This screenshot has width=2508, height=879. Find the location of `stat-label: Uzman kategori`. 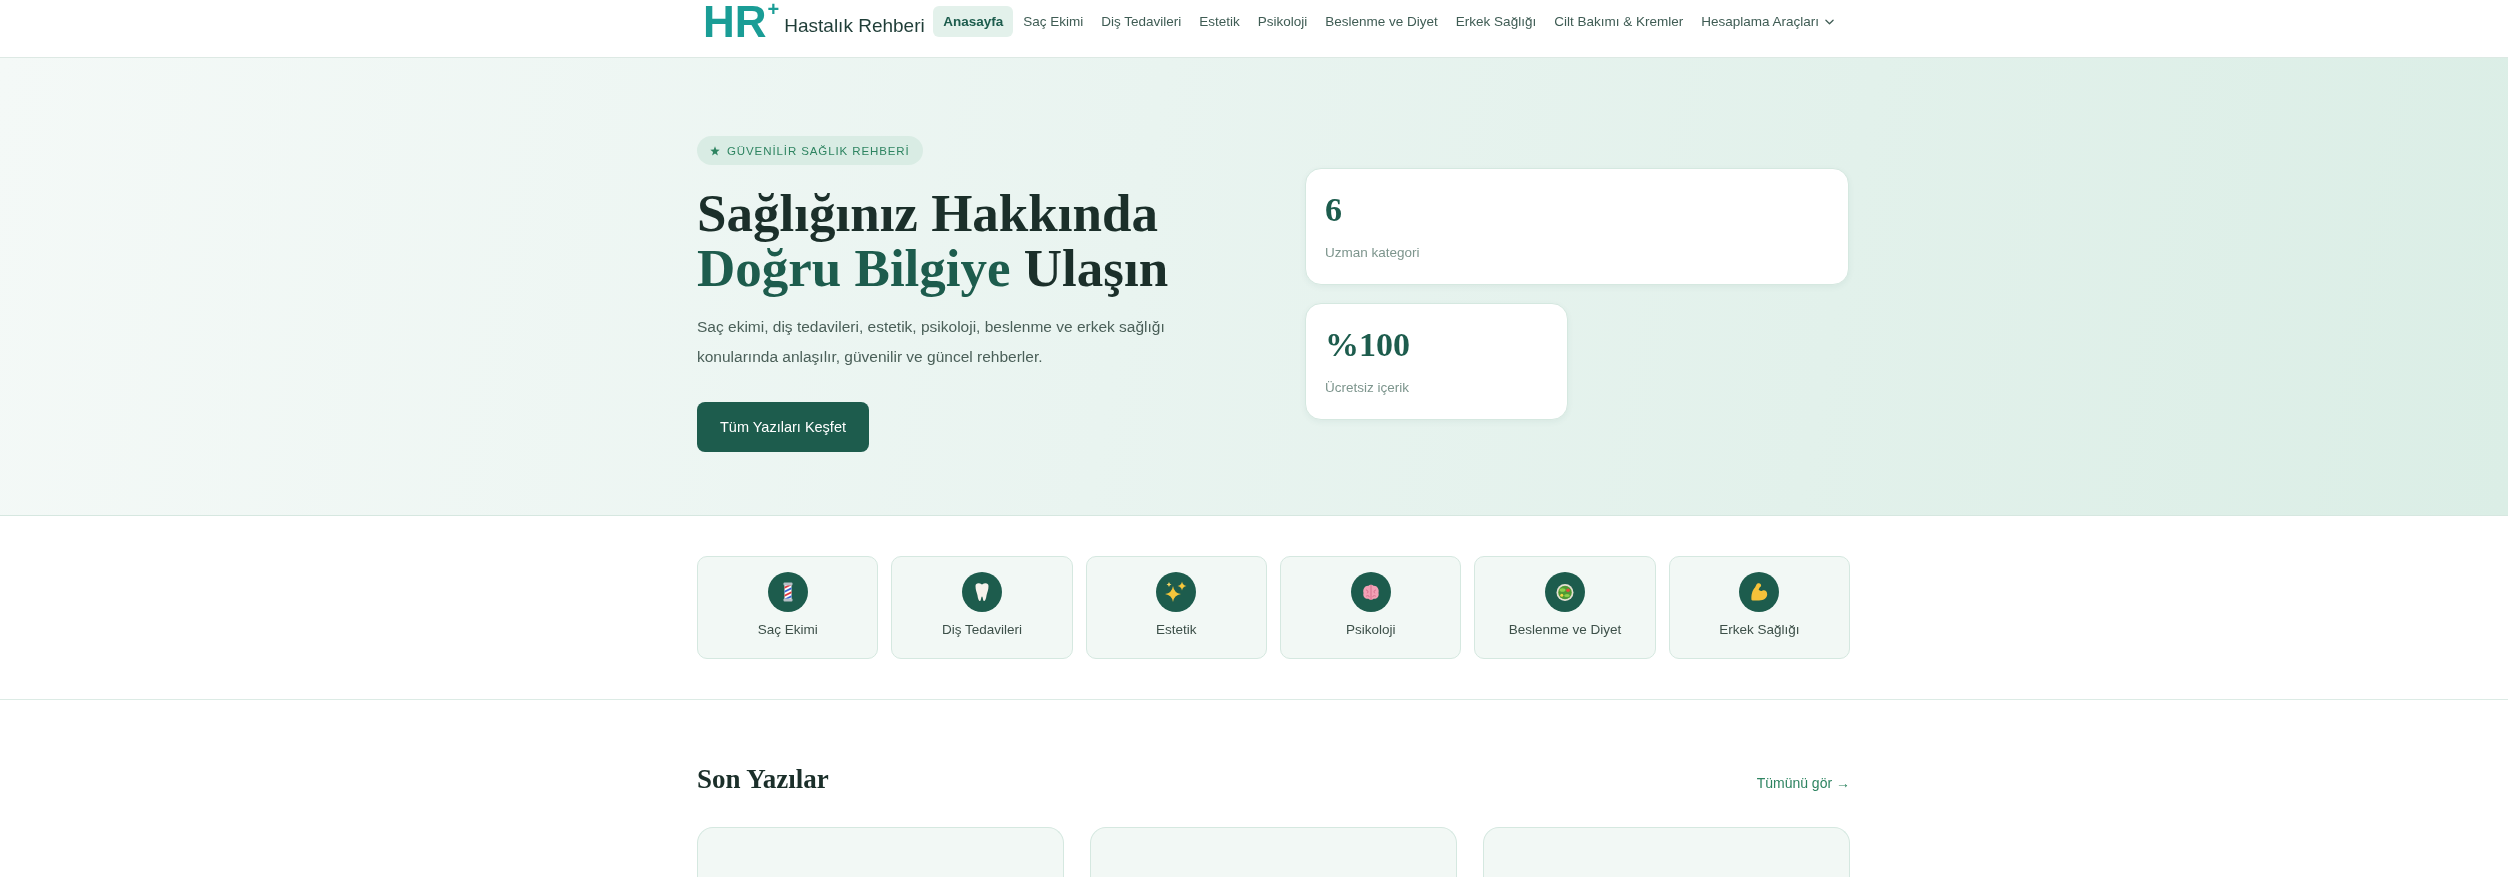

stat-label: Uzman kategori is located at coordinates (1373, 253).